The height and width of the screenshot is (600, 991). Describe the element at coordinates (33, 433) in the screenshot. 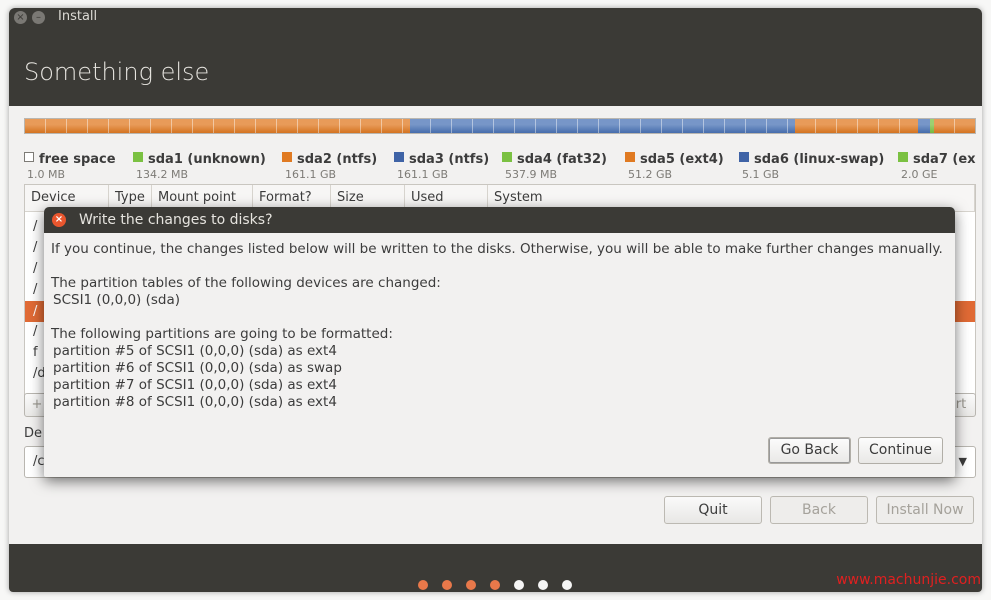

I see `bootloader-device-label: De` at that location.